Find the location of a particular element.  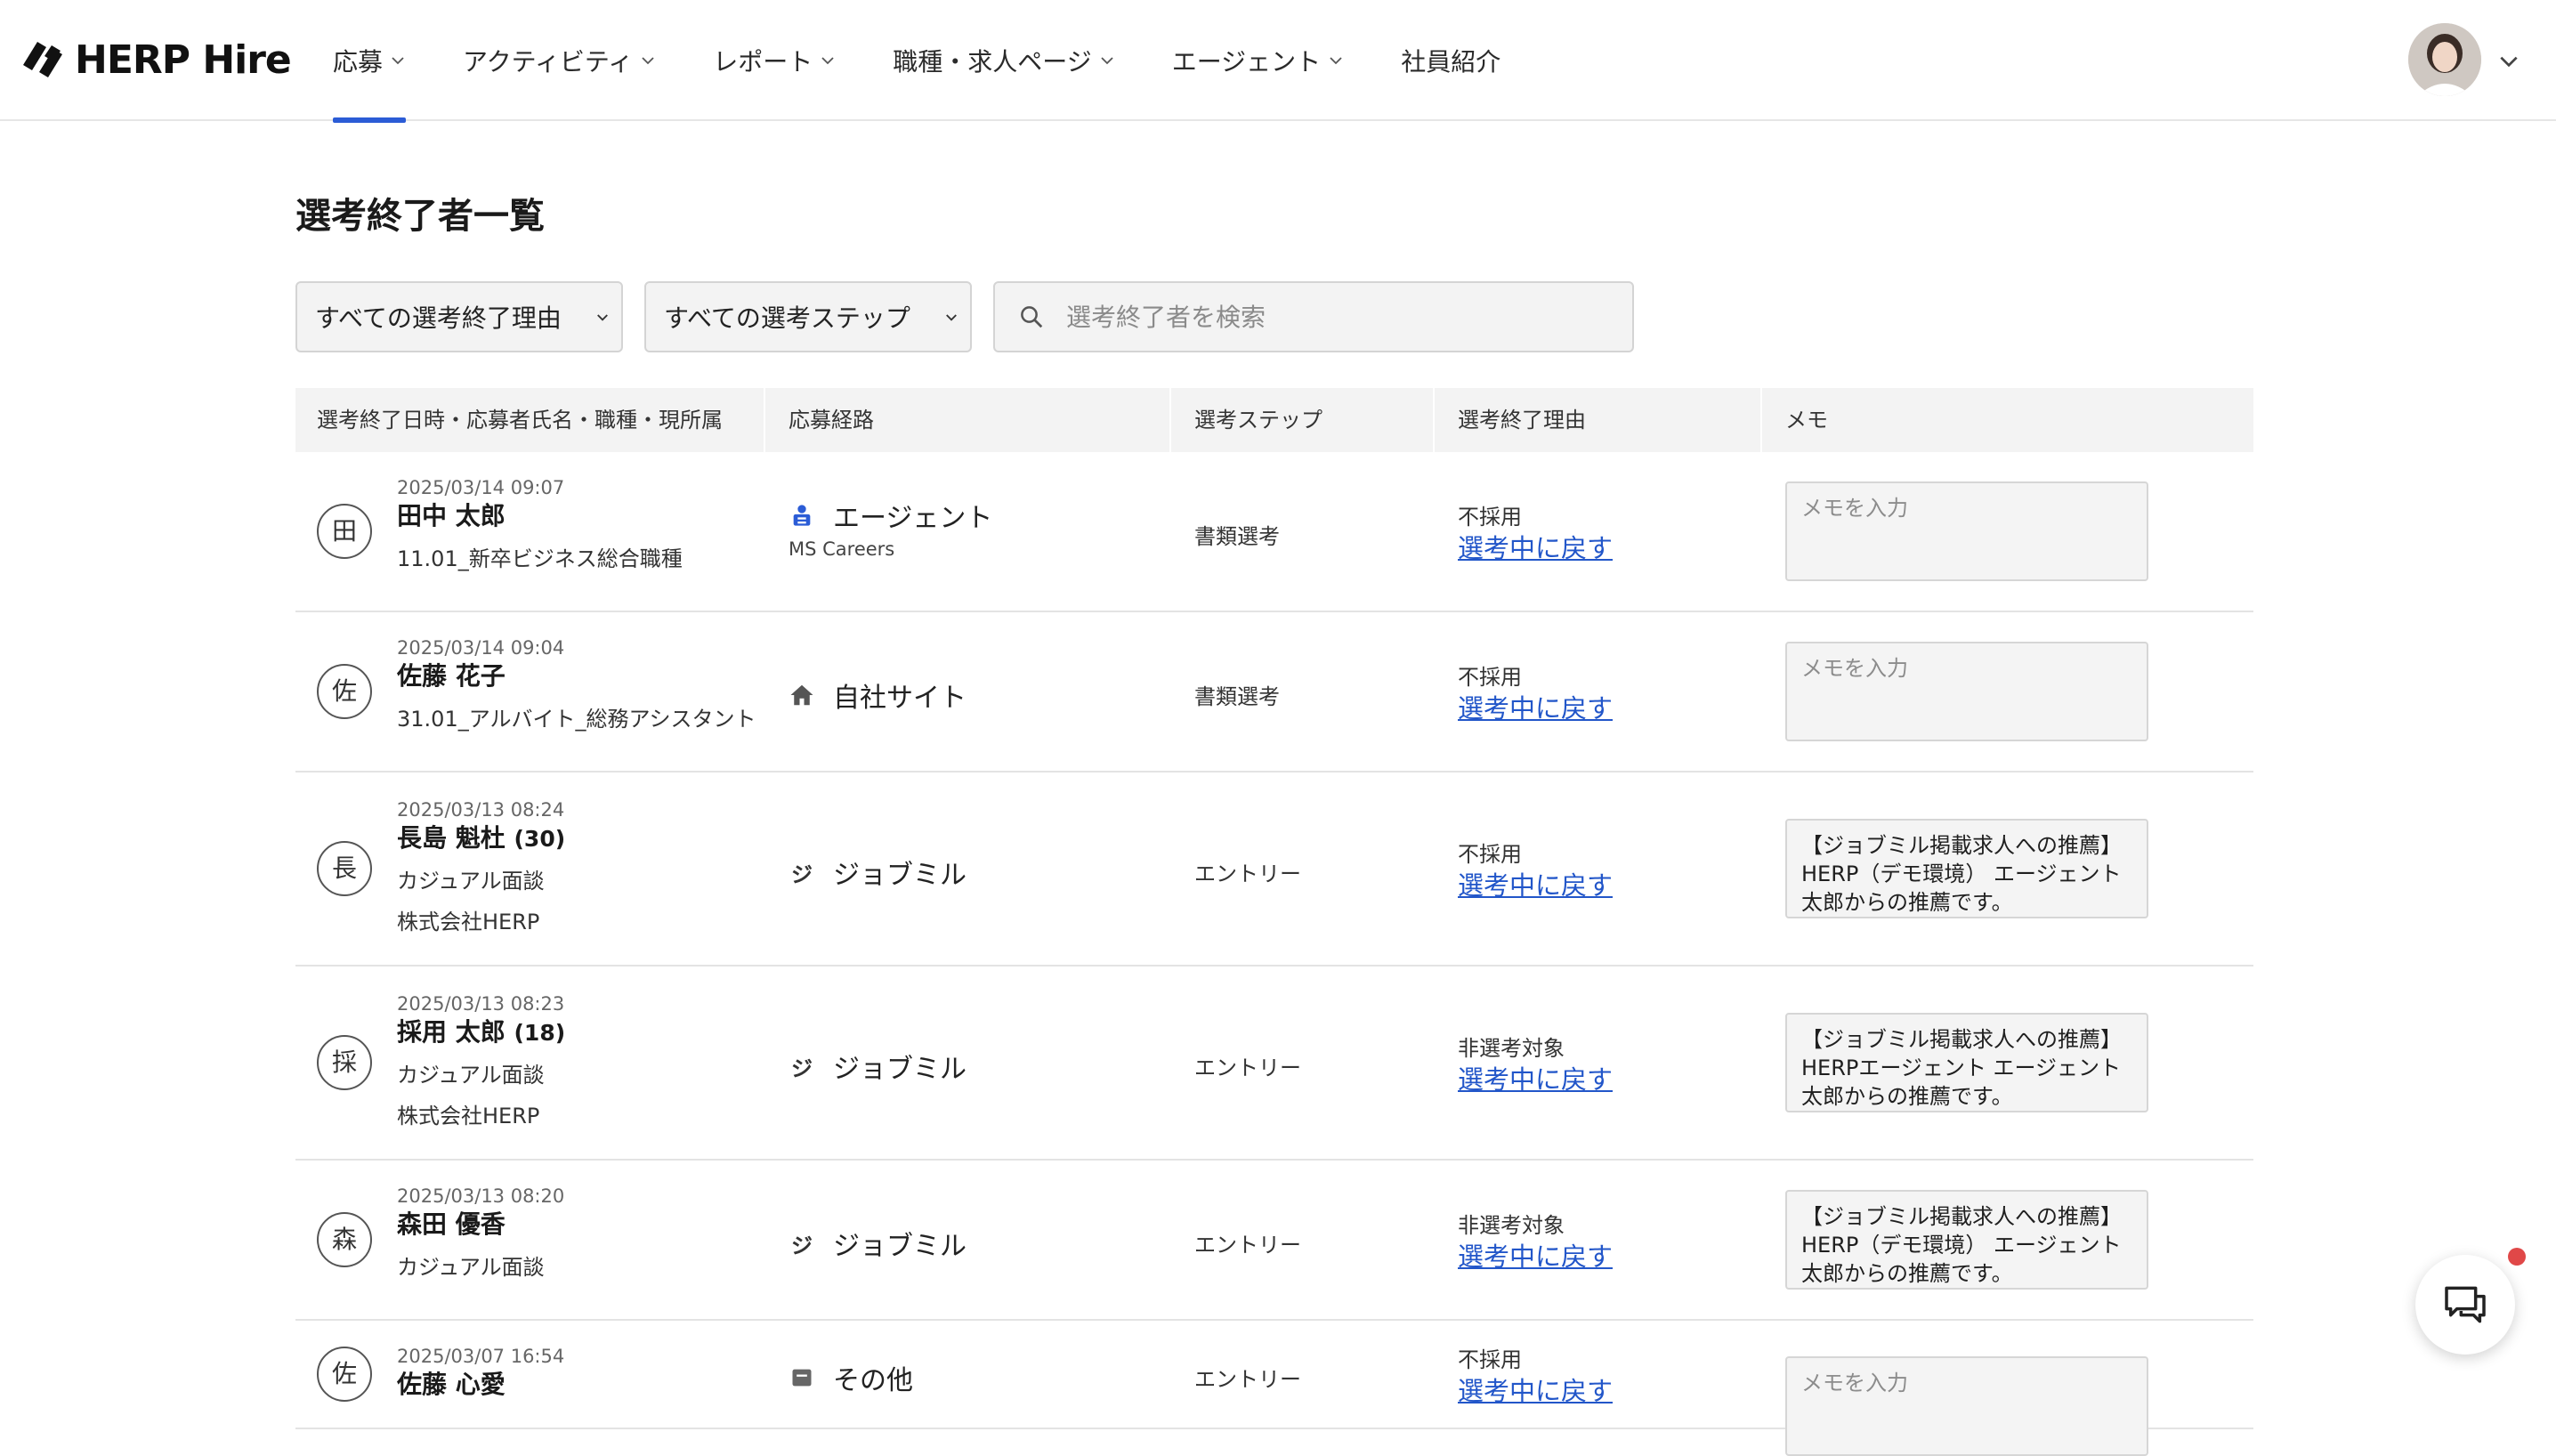

applicant-name: 田中 太郎 is located at coordinates (451, 514).